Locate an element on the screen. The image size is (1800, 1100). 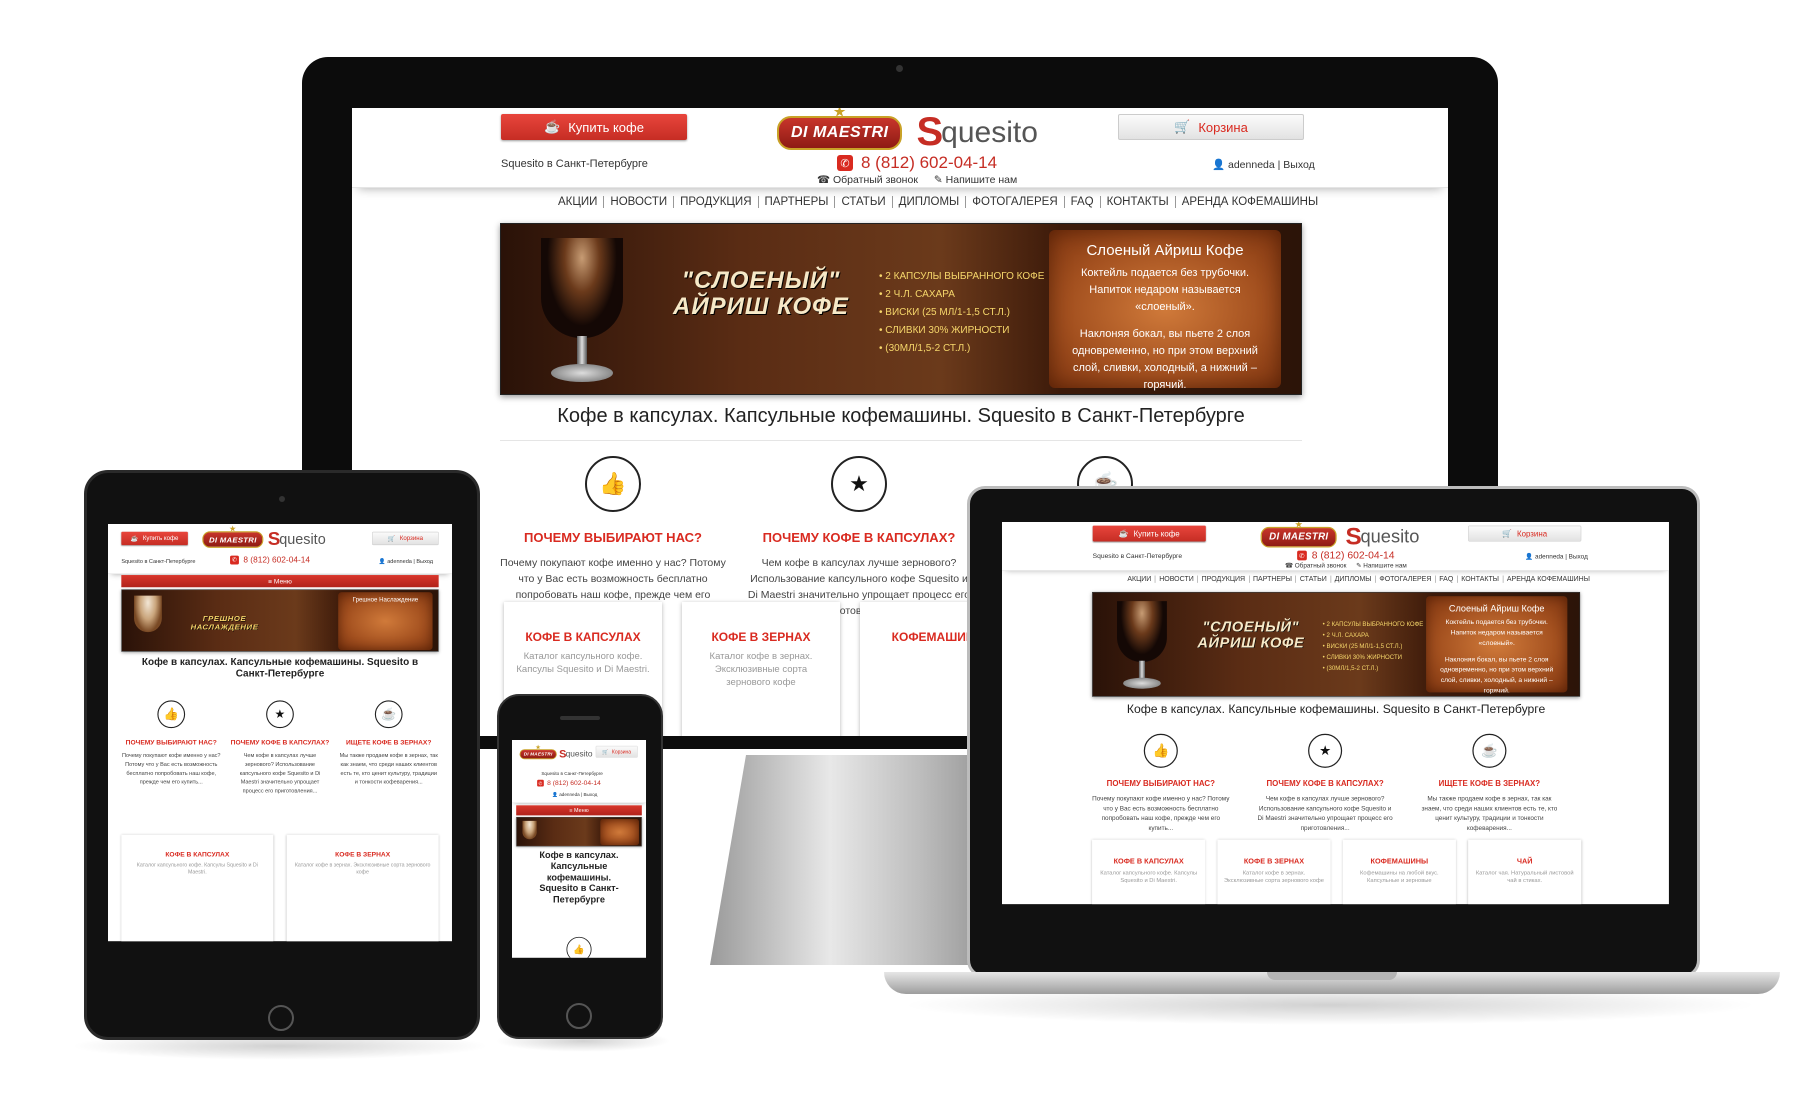
tablet-home-button is located at coordinates (281, 1018).